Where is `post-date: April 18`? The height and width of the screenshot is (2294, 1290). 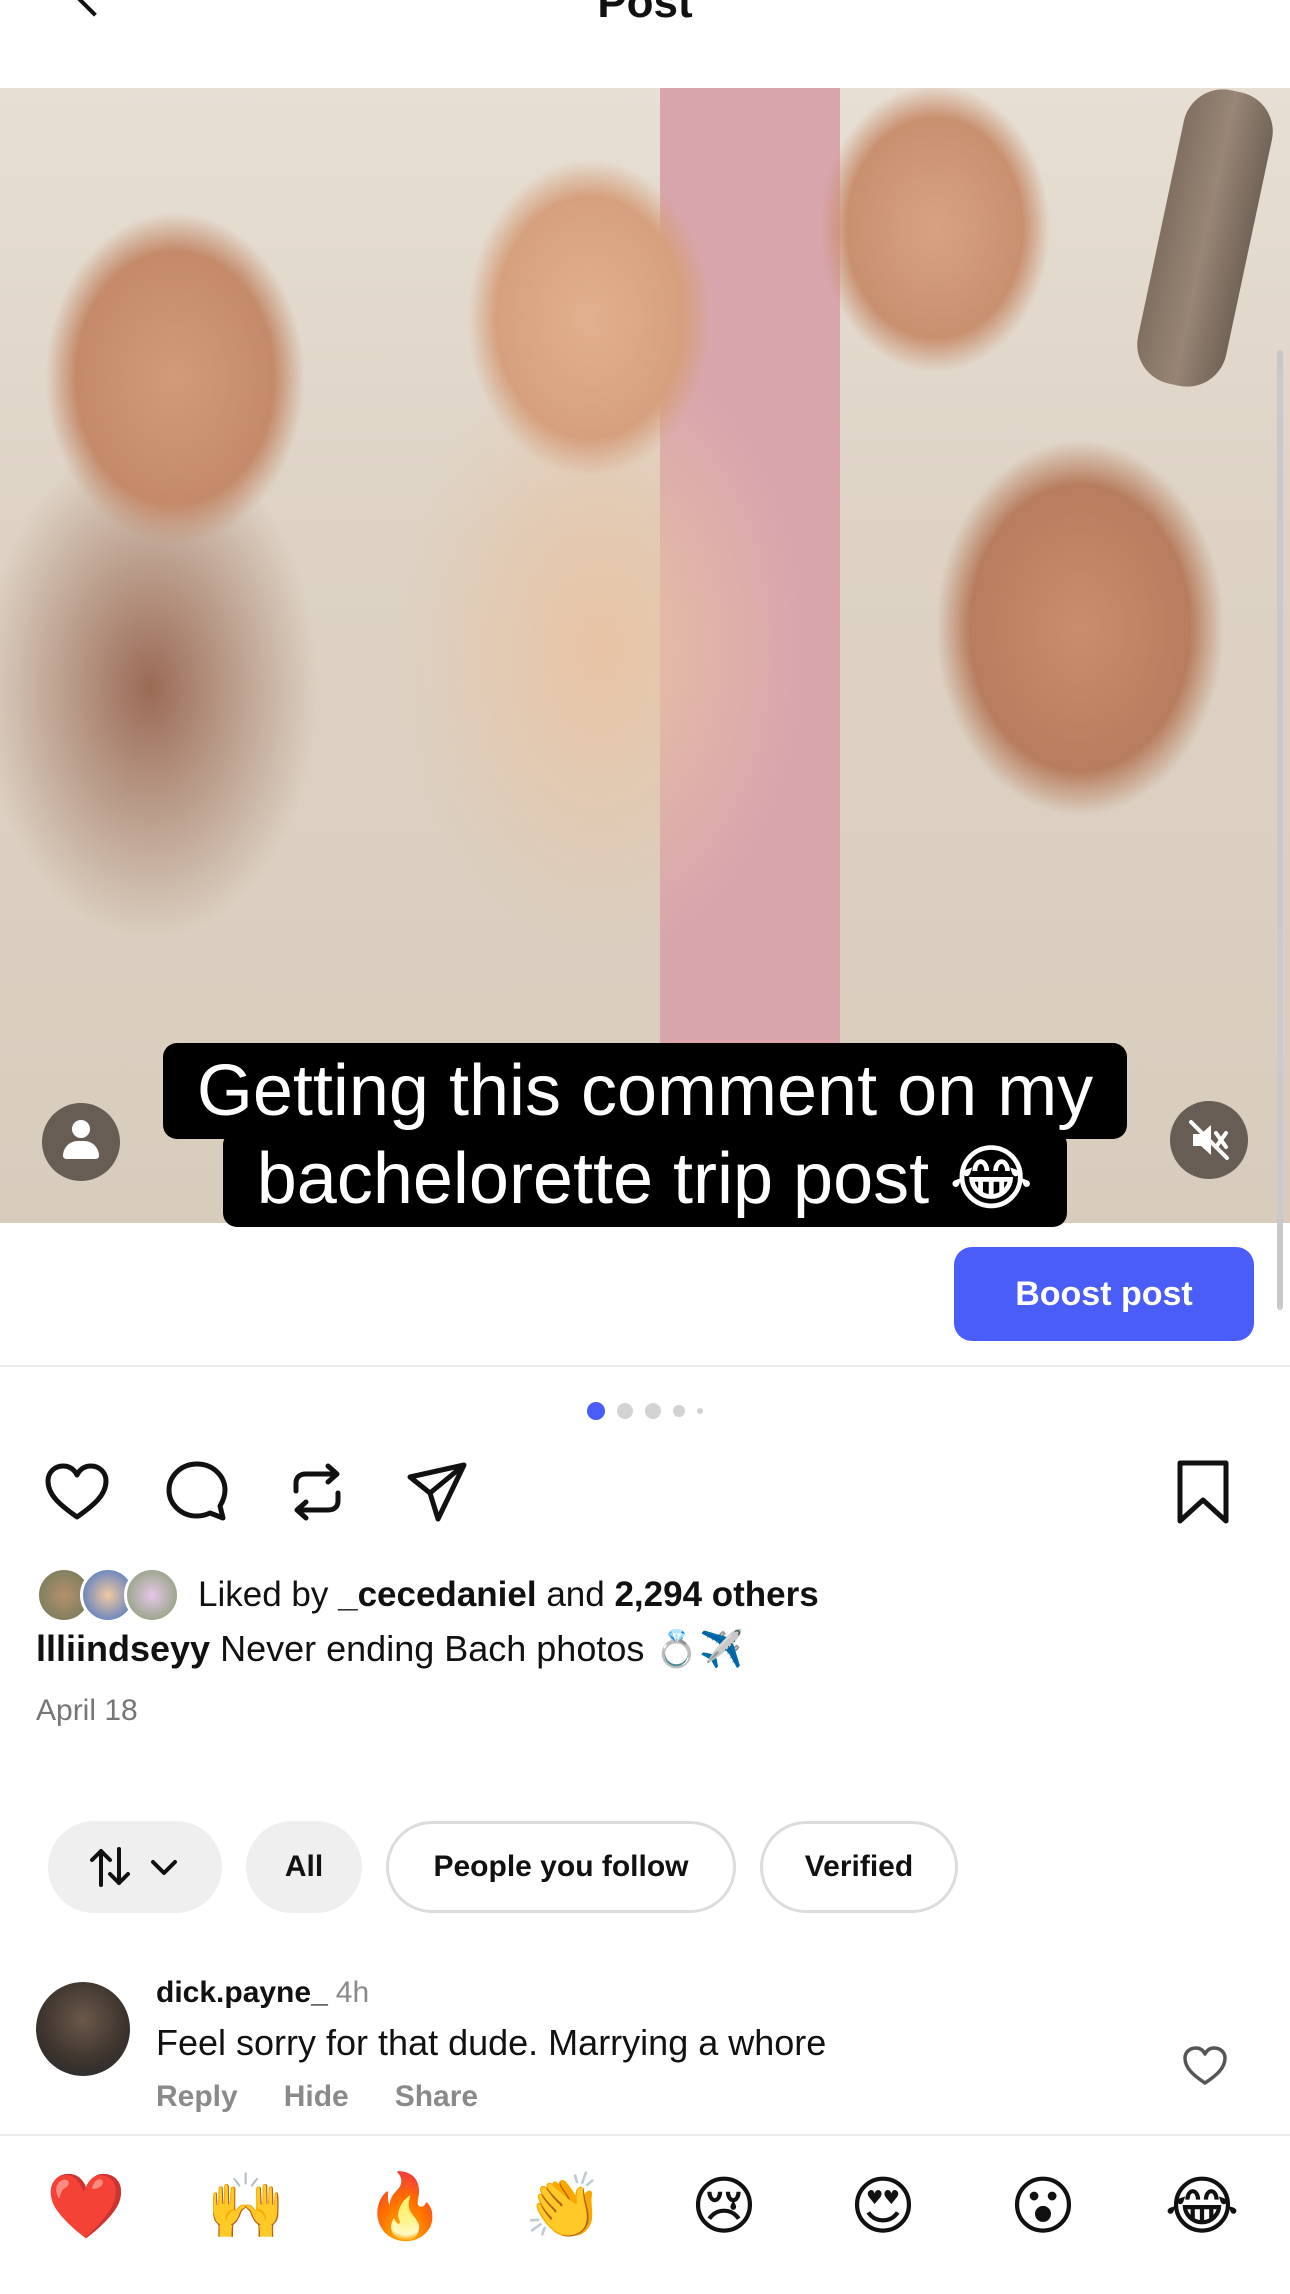
post-date: April 18 is located at coordinates (87, 1710).